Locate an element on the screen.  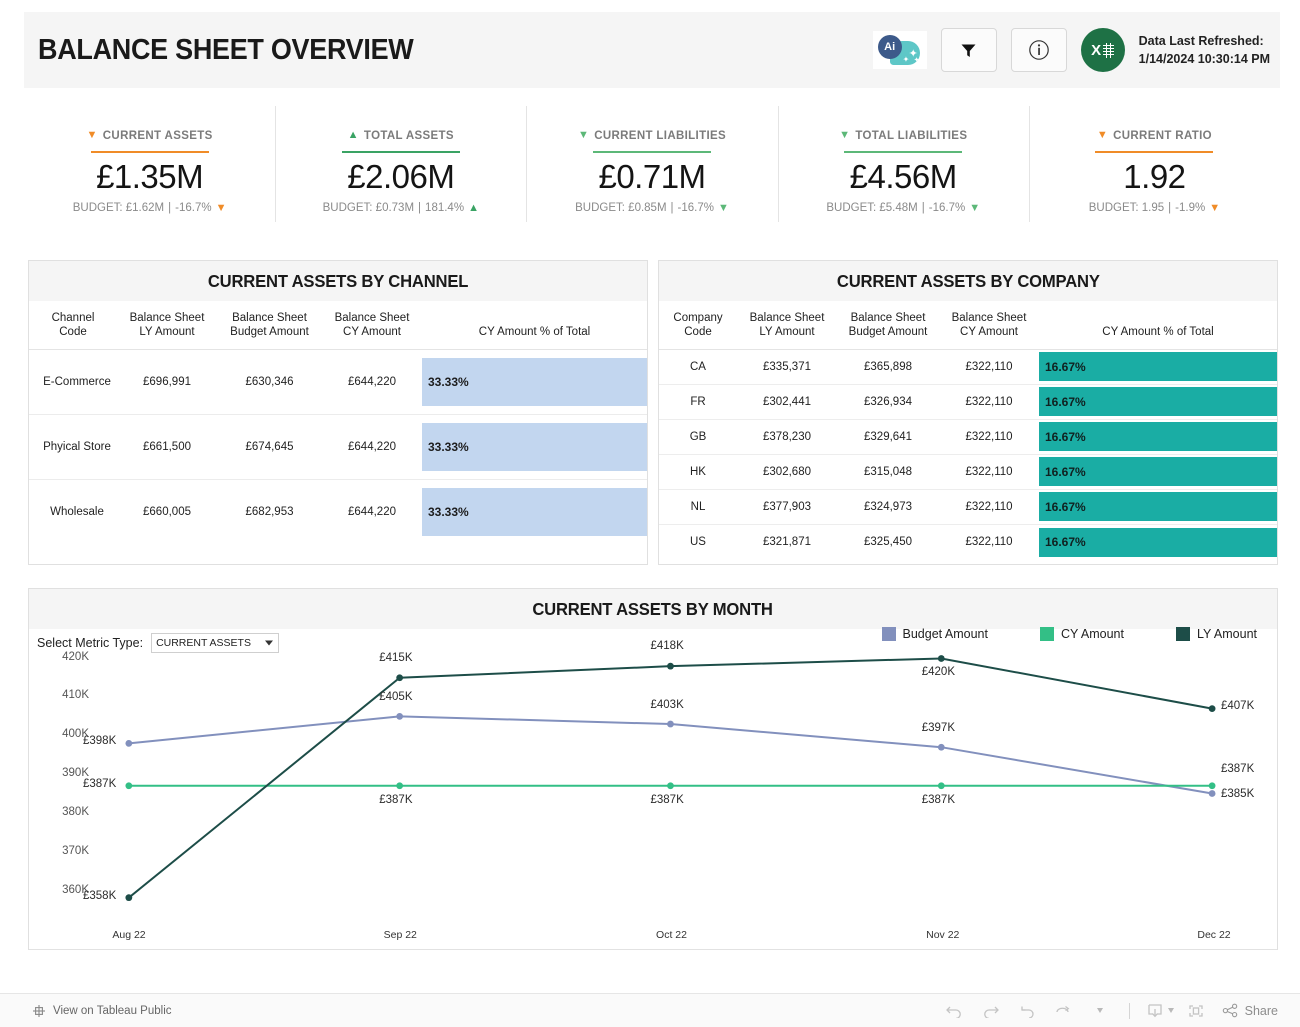
legend-item: Budget Amount is located at coordinates (934, 634).